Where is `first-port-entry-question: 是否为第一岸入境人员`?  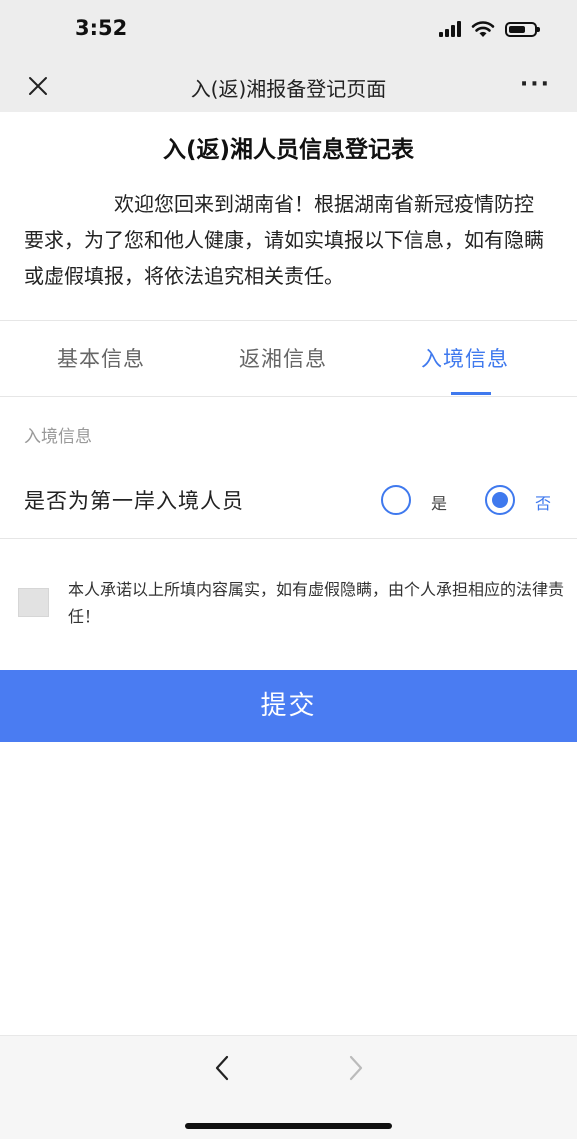
first-port-entry-question: 是否为第一岸入境人员 is located at coordinates (134, 501).